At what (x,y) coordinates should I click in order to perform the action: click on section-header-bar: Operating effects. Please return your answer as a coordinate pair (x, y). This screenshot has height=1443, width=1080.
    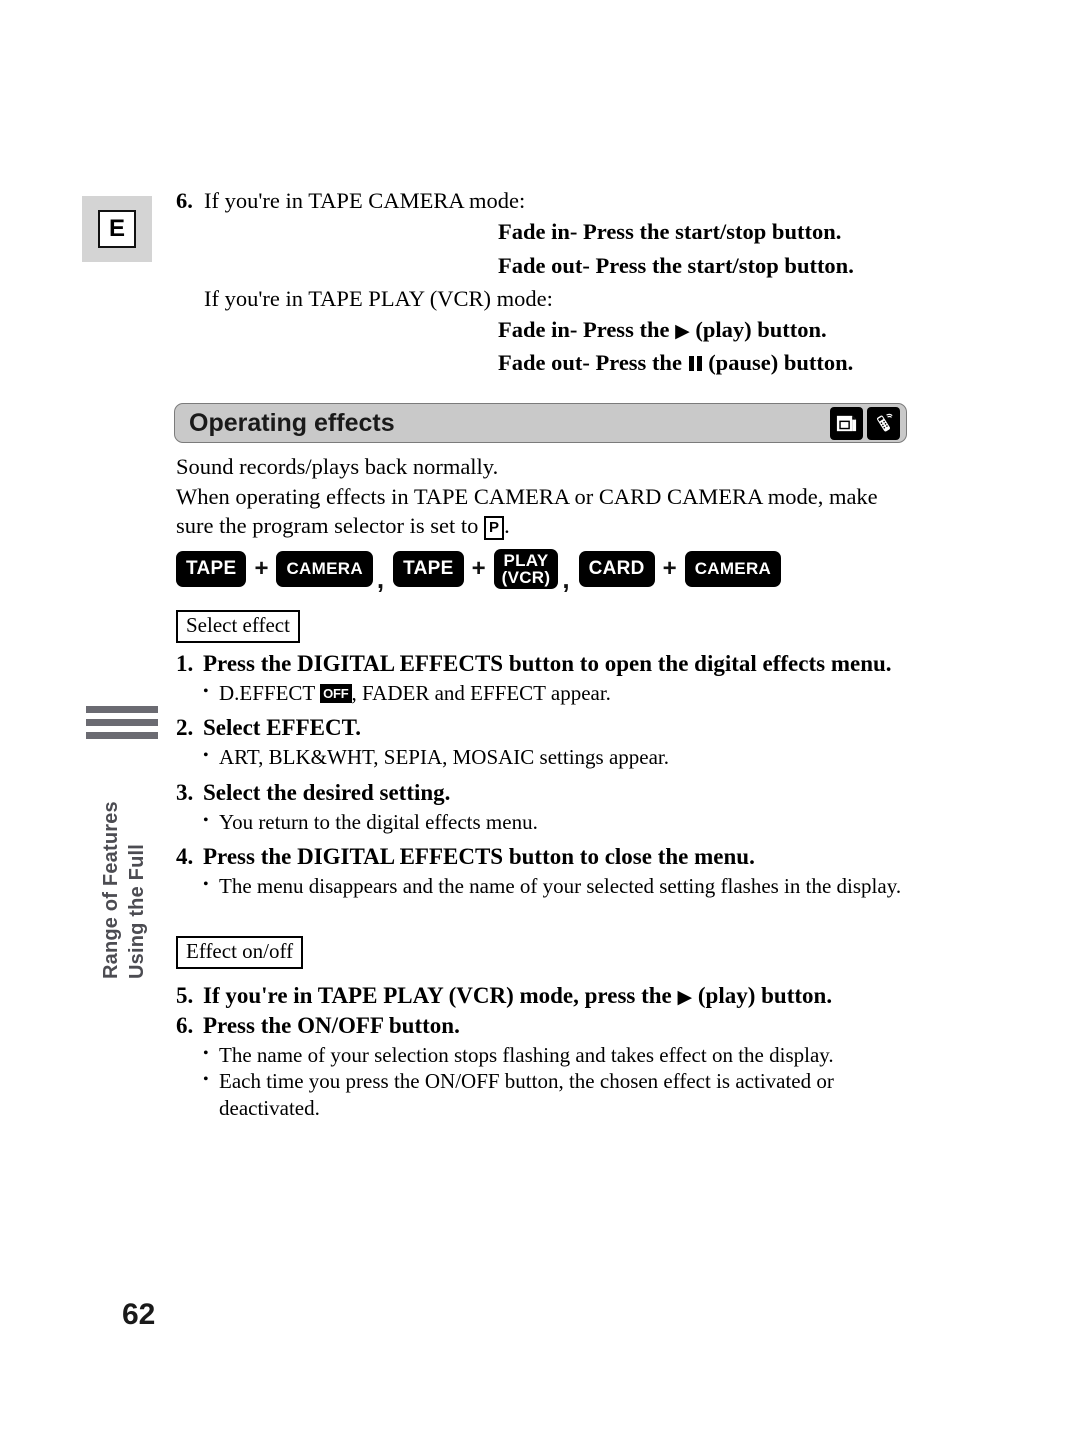
    Looking at the image, I should click on (540, 423).